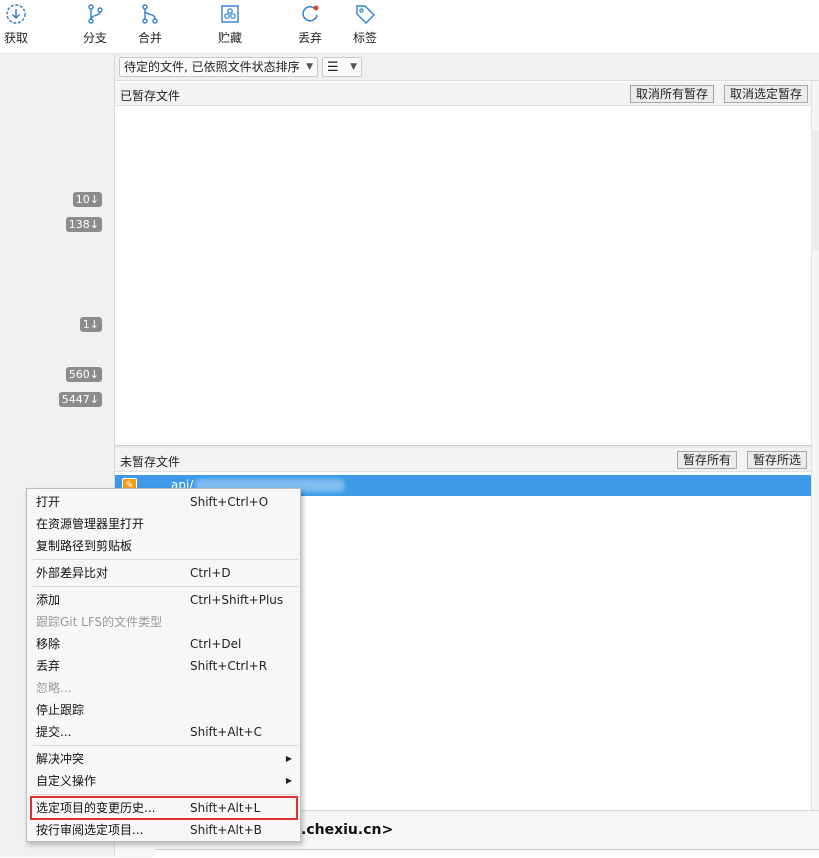  I want to click on stage-all-button: 暂存所有, so click(707, 460).